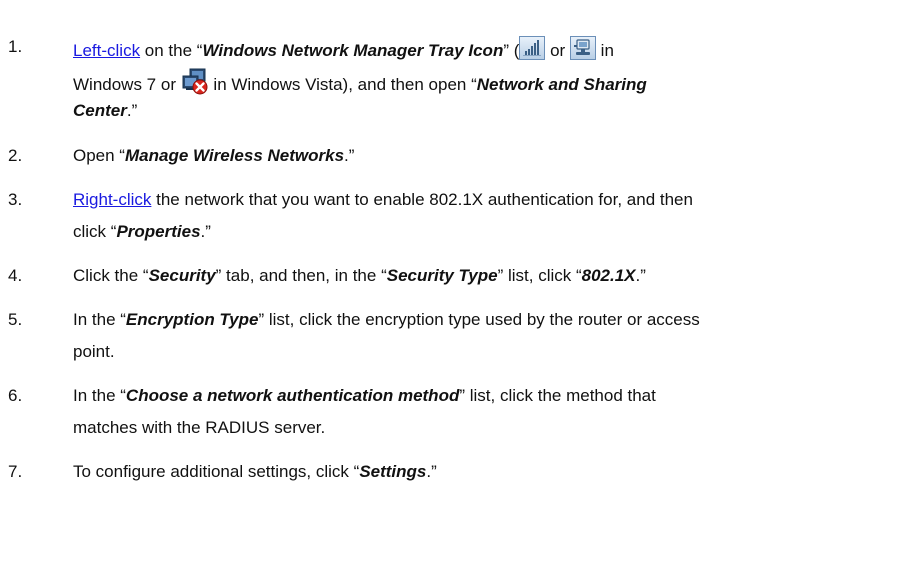  I want to click on step-number: 6., so click(15, 395).